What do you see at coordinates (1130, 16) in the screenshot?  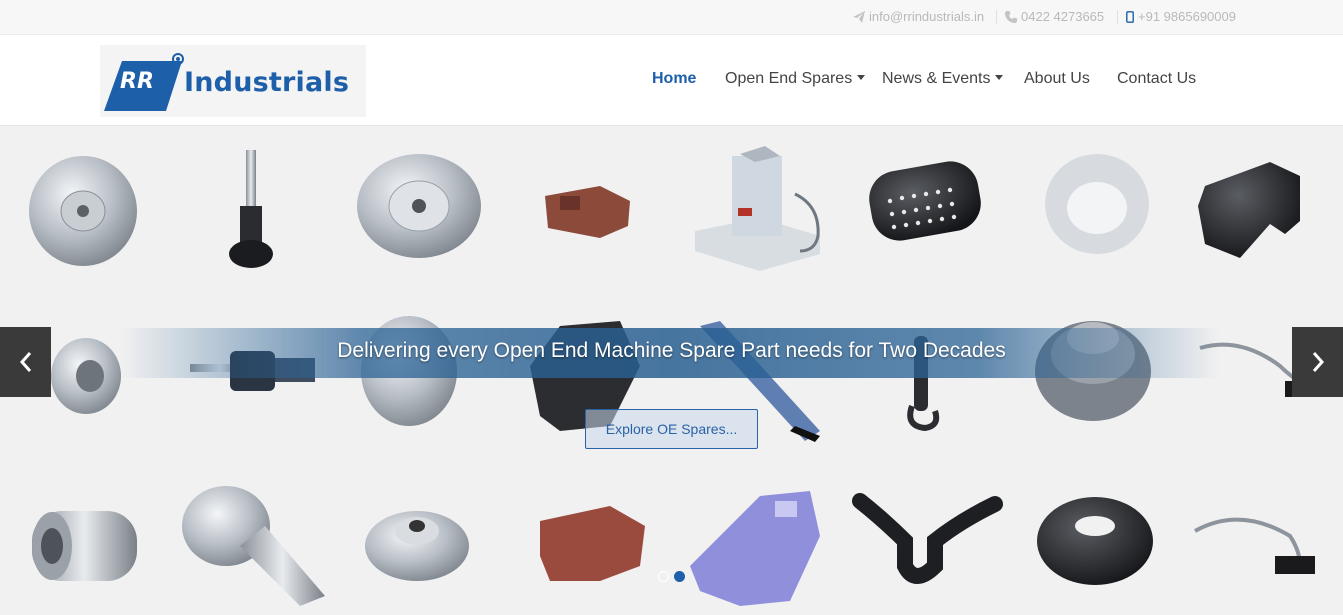 I see `mobile-icon` at bounding box center [1130, 16].